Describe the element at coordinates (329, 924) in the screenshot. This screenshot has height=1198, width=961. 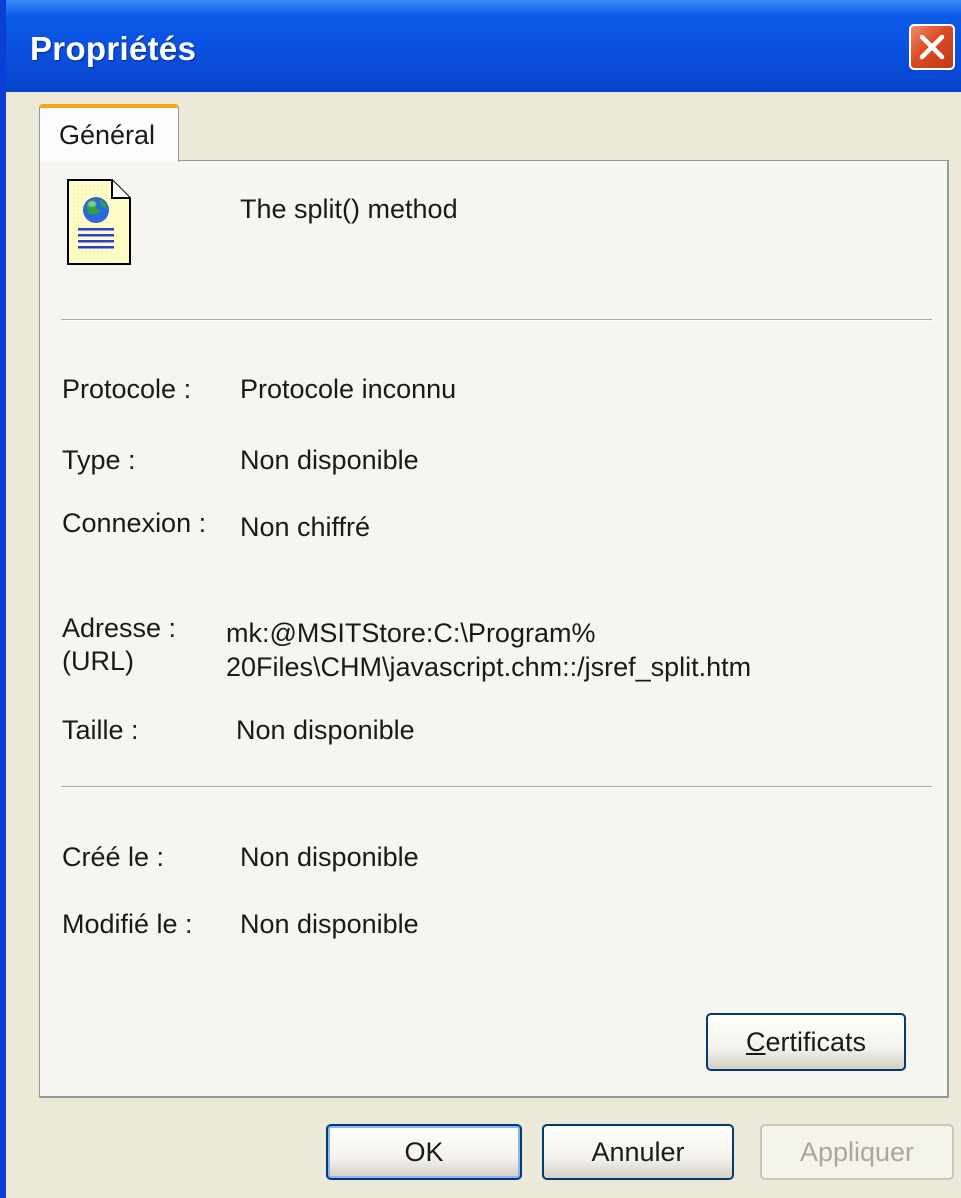
I see `modified-value: Non disponible` at that location.